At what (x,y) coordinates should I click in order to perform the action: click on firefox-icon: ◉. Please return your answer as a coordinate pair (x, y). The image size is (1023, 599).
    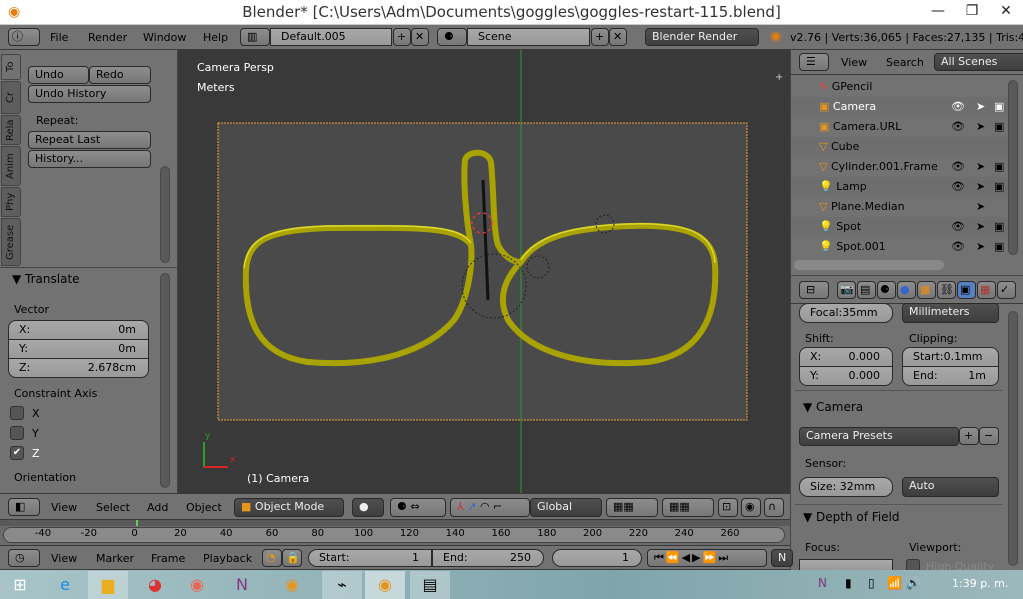
    Looking at the image, I should click on (197, 585).